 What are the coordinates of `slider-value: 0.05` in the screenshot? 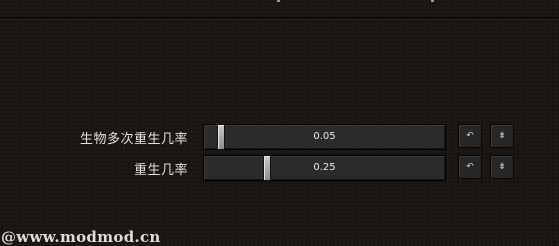 It's located at (324, 136).